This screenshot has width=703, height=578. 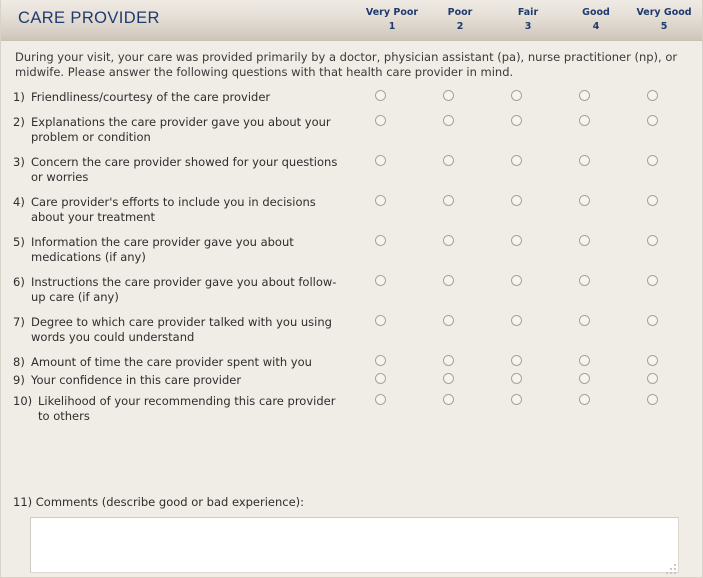 I want to click on comments-textarea, so click(x=354, y=545).